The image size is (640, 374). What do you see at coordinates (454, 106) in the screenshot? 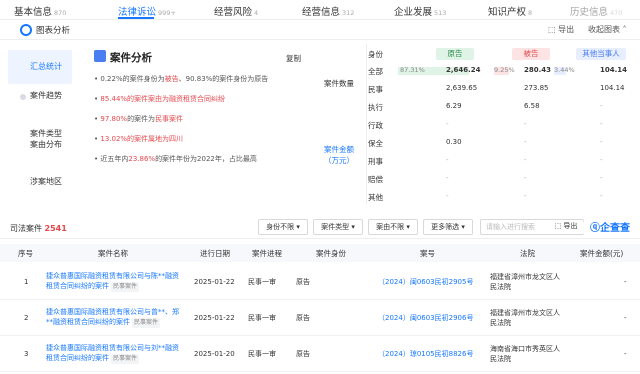
I see `plaintiff-value: 6.29` at bounding box center [454, 106].